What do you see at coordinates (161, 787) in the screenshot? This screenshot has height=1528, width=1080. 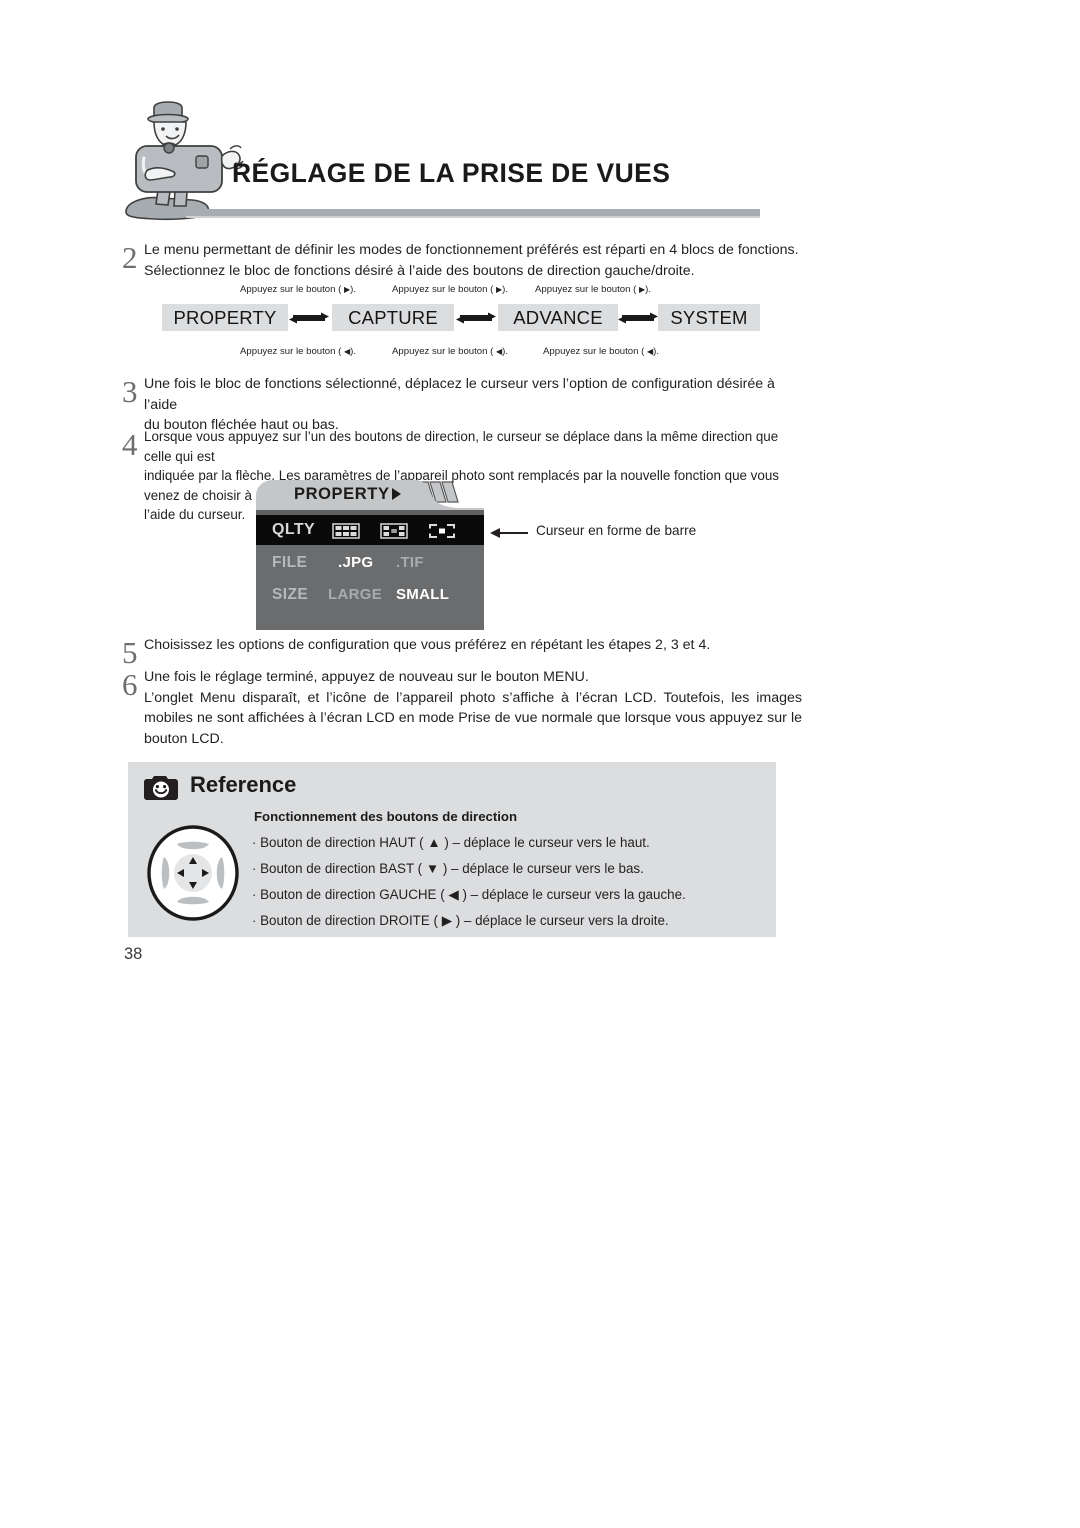 I see `camera-smiley-icon` at bounding box center [161, 787].